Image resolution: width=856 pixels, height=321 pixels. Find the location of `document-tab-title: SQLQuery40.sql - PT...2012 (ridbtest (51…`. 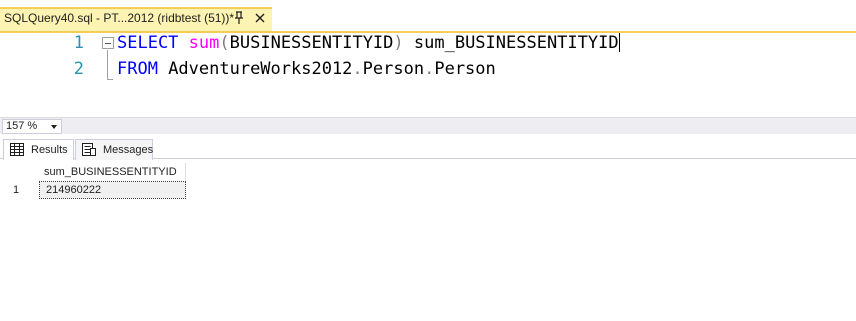

document-tab-title: SQLQuery40.sql - PT...2012 (ridbtest (51… is located at coordinates (119, 18).